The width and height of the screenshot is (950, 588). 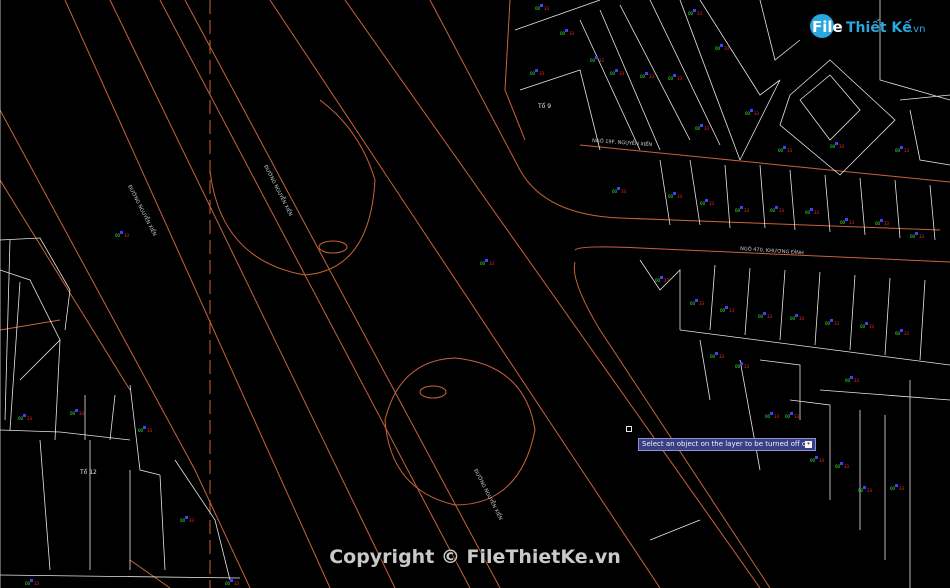 I want to click on block-label-9: Tổ 9, so click(x=544, y=106).